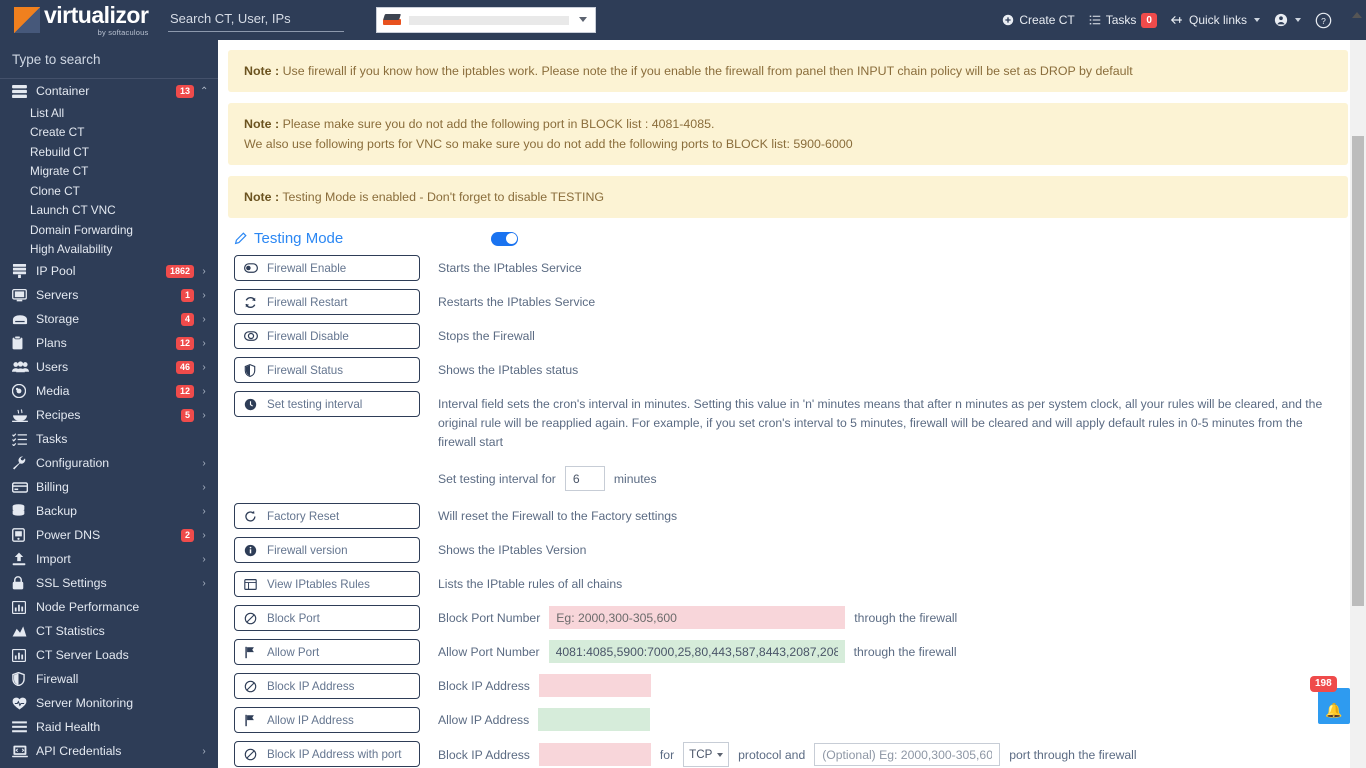  Describe the element at coordinates (109, 439) in the screenshot. I see `sidebar-item-tasks: Tasks` at that location.